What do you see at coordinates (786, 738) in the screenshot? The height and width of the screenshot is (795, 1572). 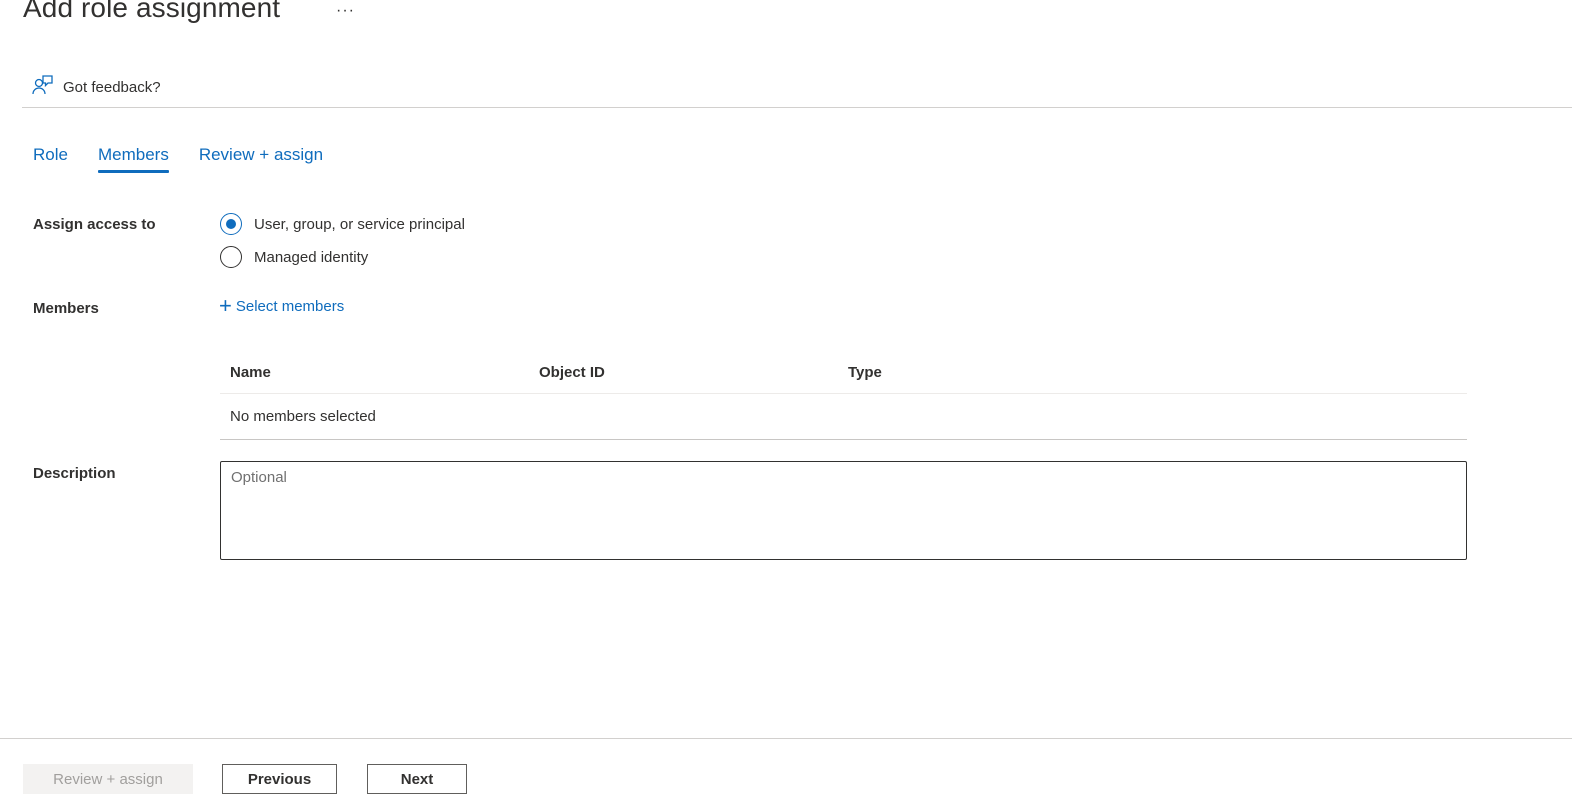 I see `footer-divider` at bounding box center [786, 738].